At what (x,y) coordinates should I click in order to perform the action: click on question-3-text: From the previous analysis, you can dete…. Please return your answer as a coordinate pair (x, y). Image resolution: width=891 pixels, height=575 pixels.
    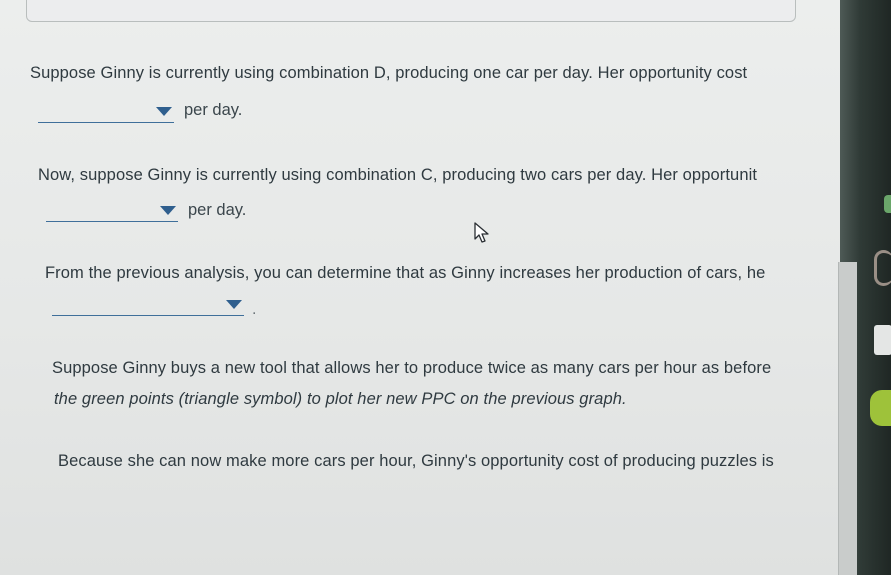
    Looking at the image, I should click on (405, 273).